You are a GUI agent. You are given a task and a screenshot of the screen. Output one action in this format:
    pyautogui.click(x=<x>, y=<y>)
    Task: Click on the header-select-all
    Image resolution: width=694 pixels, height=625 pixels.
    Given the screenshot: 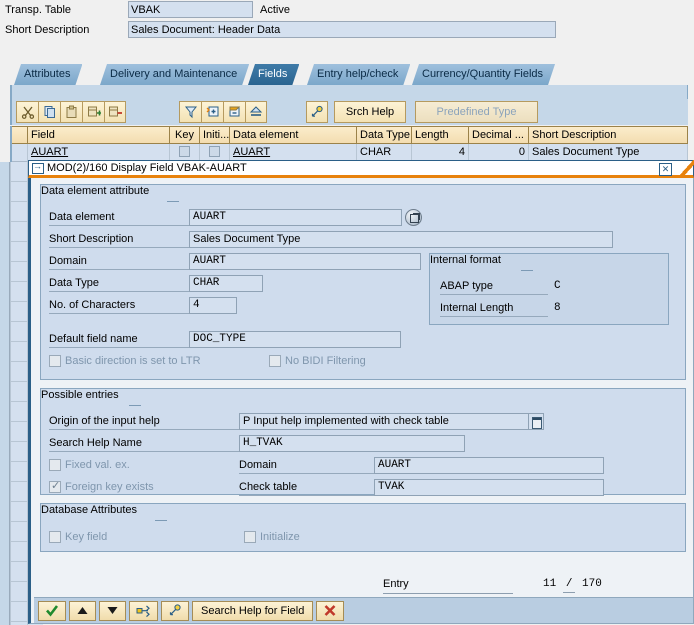 What is the action you would take?
    pyautogui.click(x=20, y=135)
    